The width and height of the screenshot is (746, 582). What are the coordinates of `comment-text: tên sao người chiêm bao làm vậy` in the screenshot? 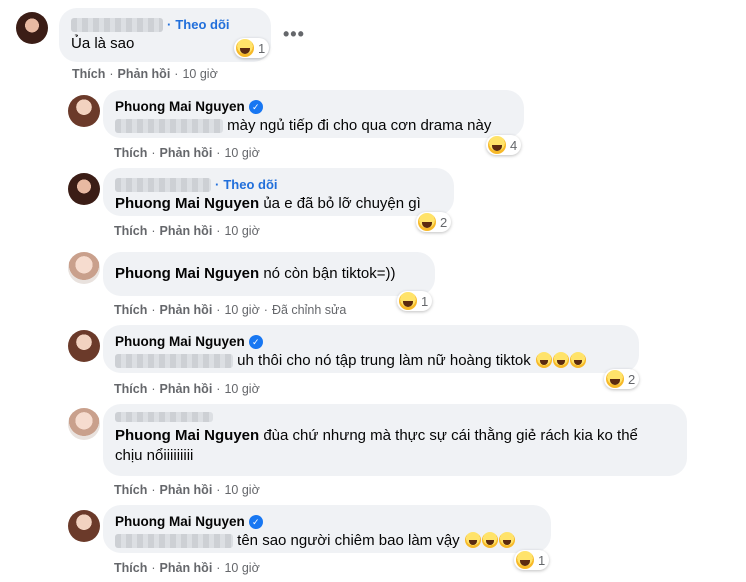 It's located at (348, 540).